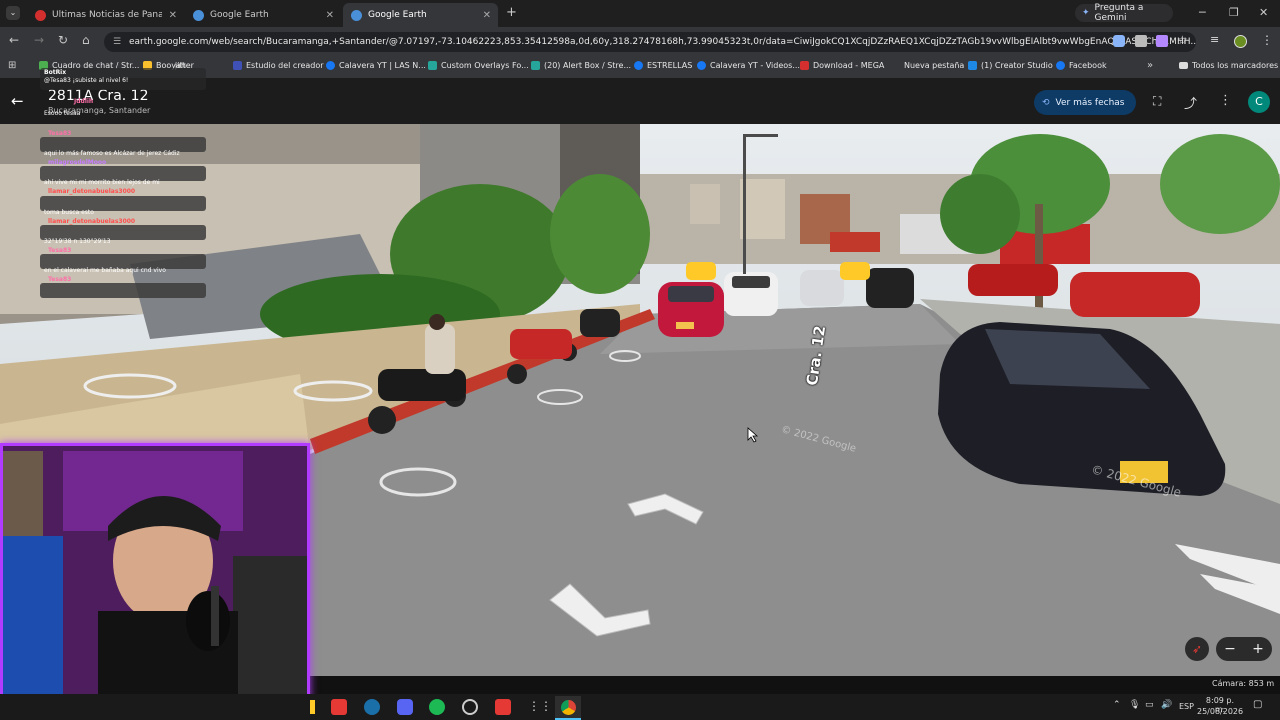 This screenshot has height=720, width=1280. What do you see at coordinates (1263, 12) in the screenshot?
I see `close-window-icon: ✕` at bounding box center [1263, 12].